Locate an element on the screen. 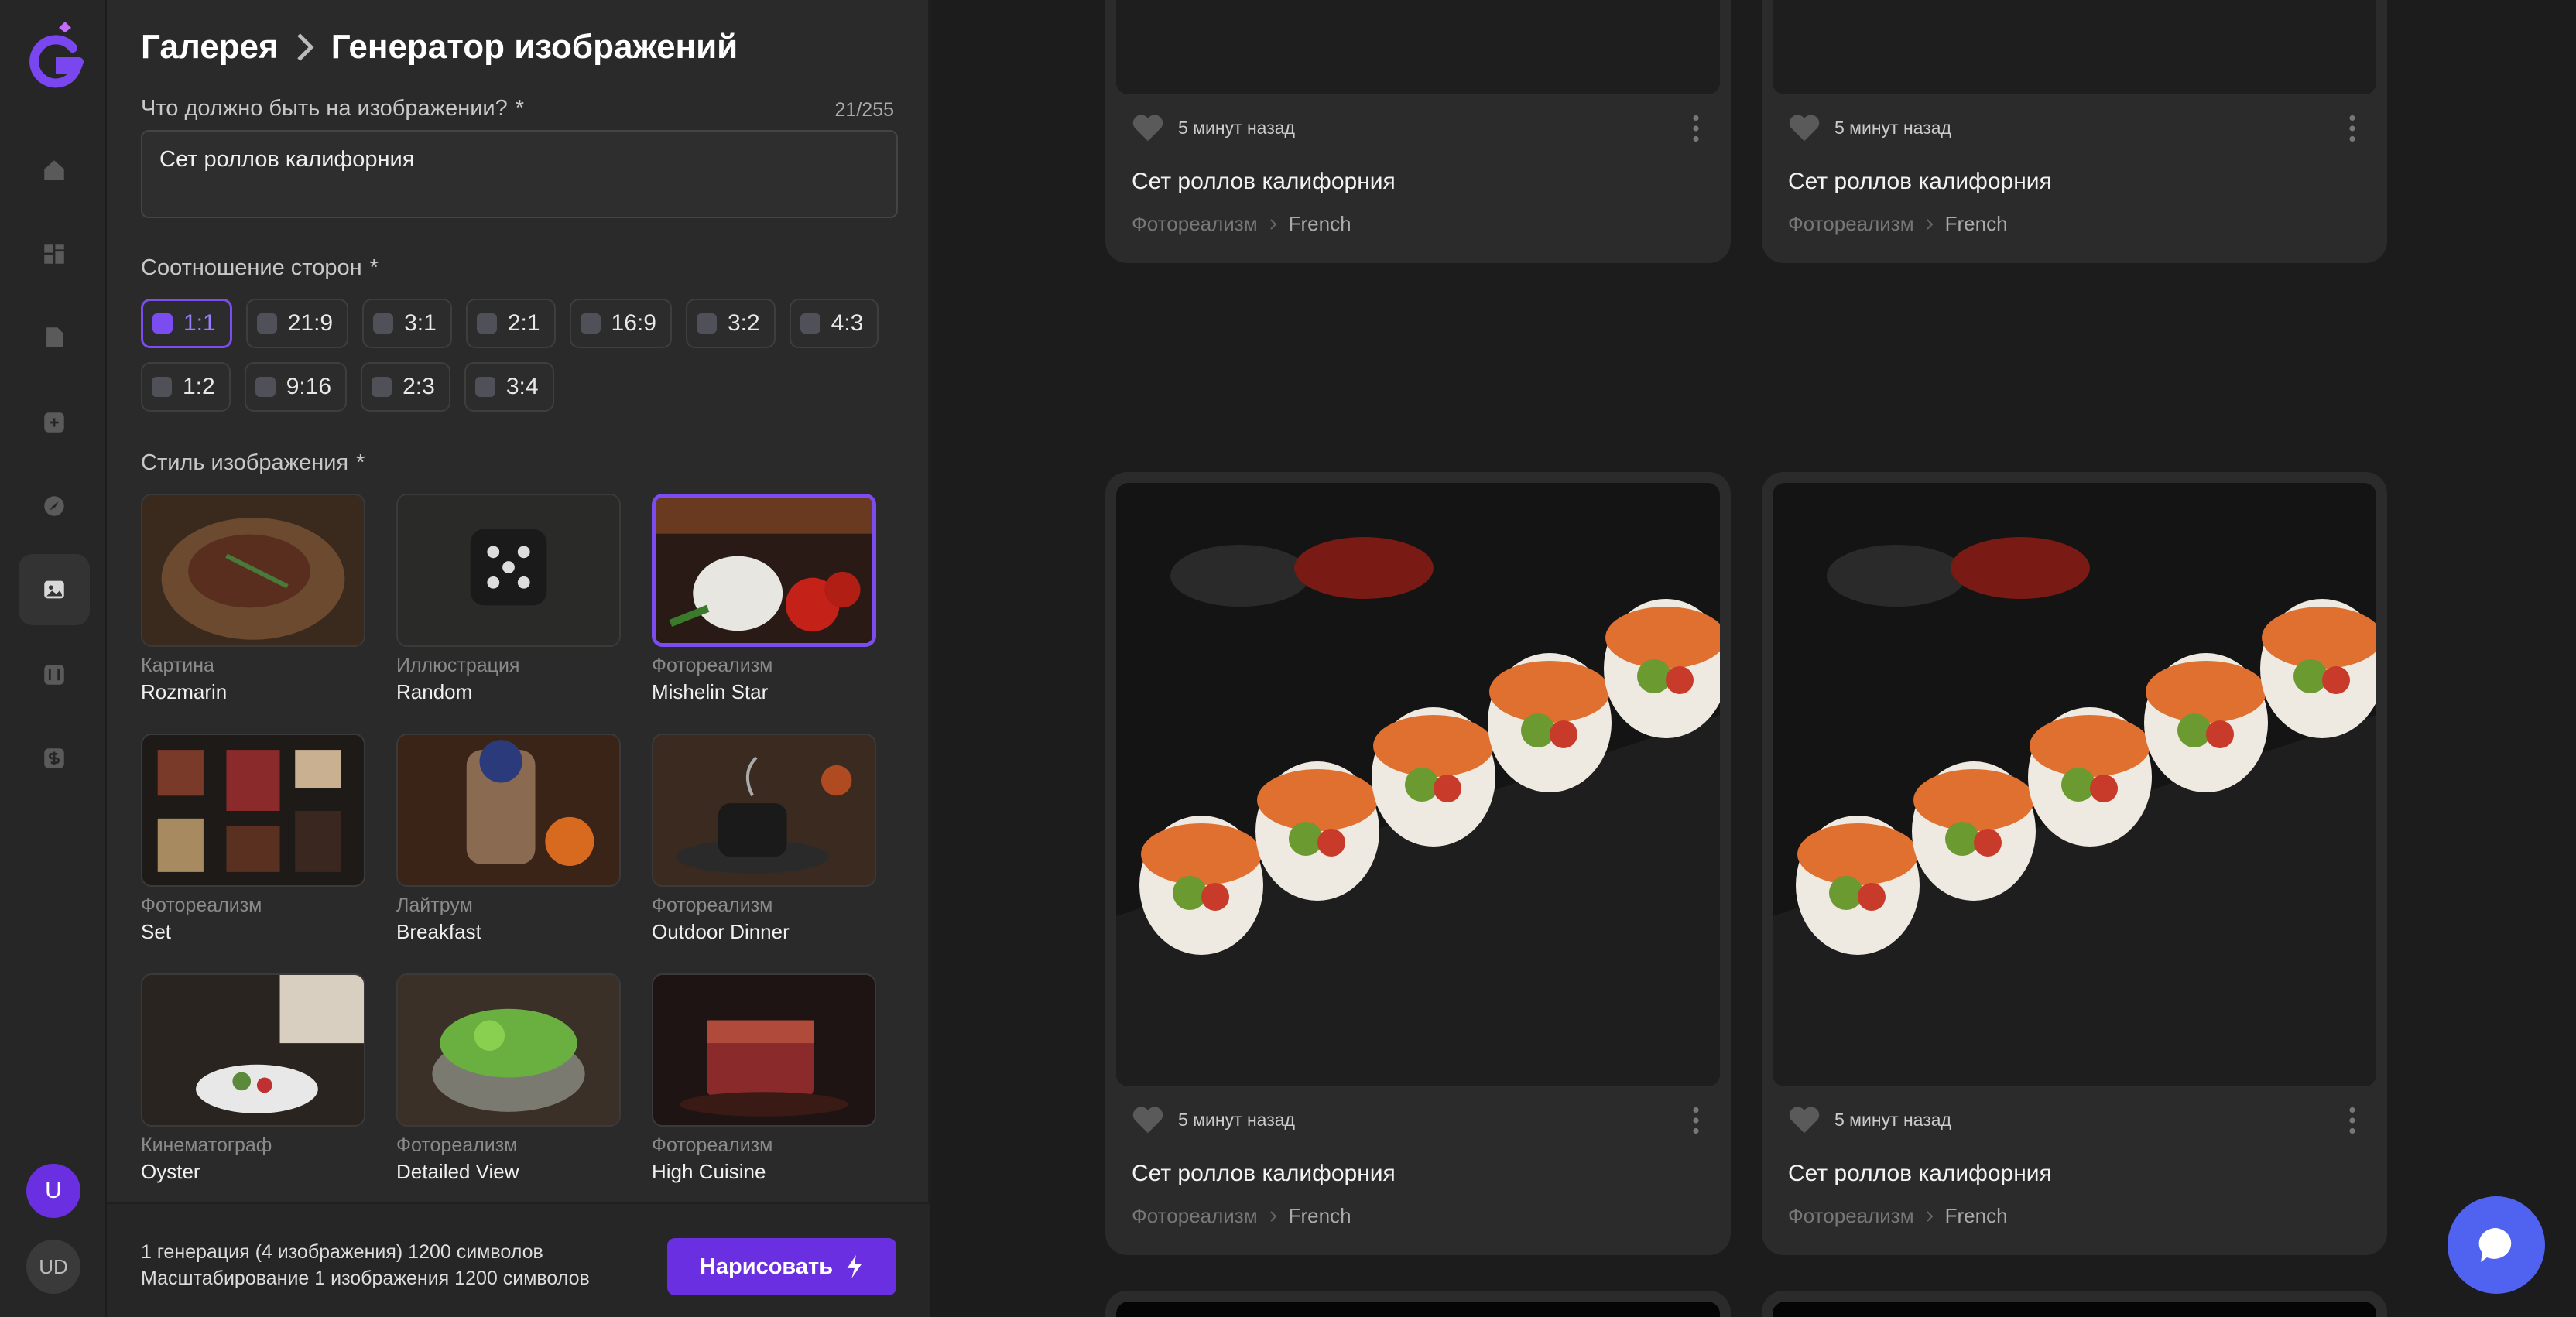 The width and height of the screenshot is (2576, 1317). breadcrumb-gallery-link: Галерея is located at coordinates (210, 47).